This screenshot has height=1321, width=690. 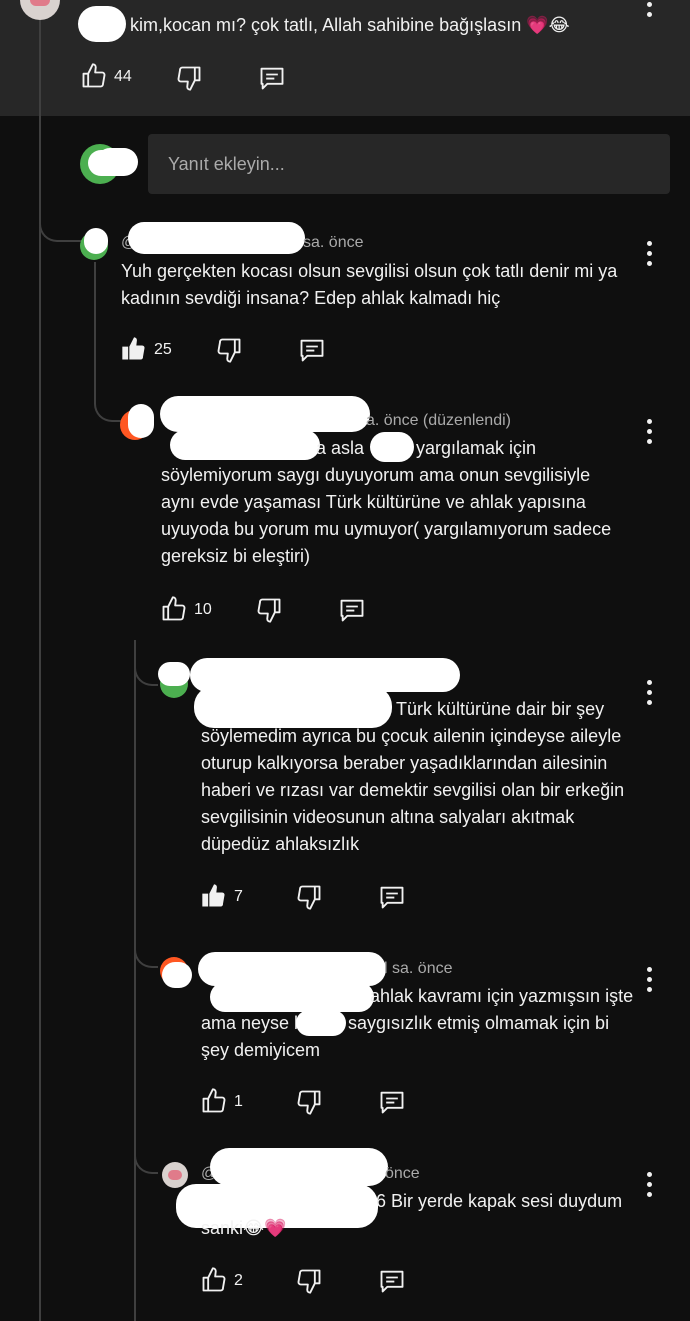 What do you see at coordinates (163, 349) in the screenshot?
I see `like-count: 25` at bounding box center [163, 349].